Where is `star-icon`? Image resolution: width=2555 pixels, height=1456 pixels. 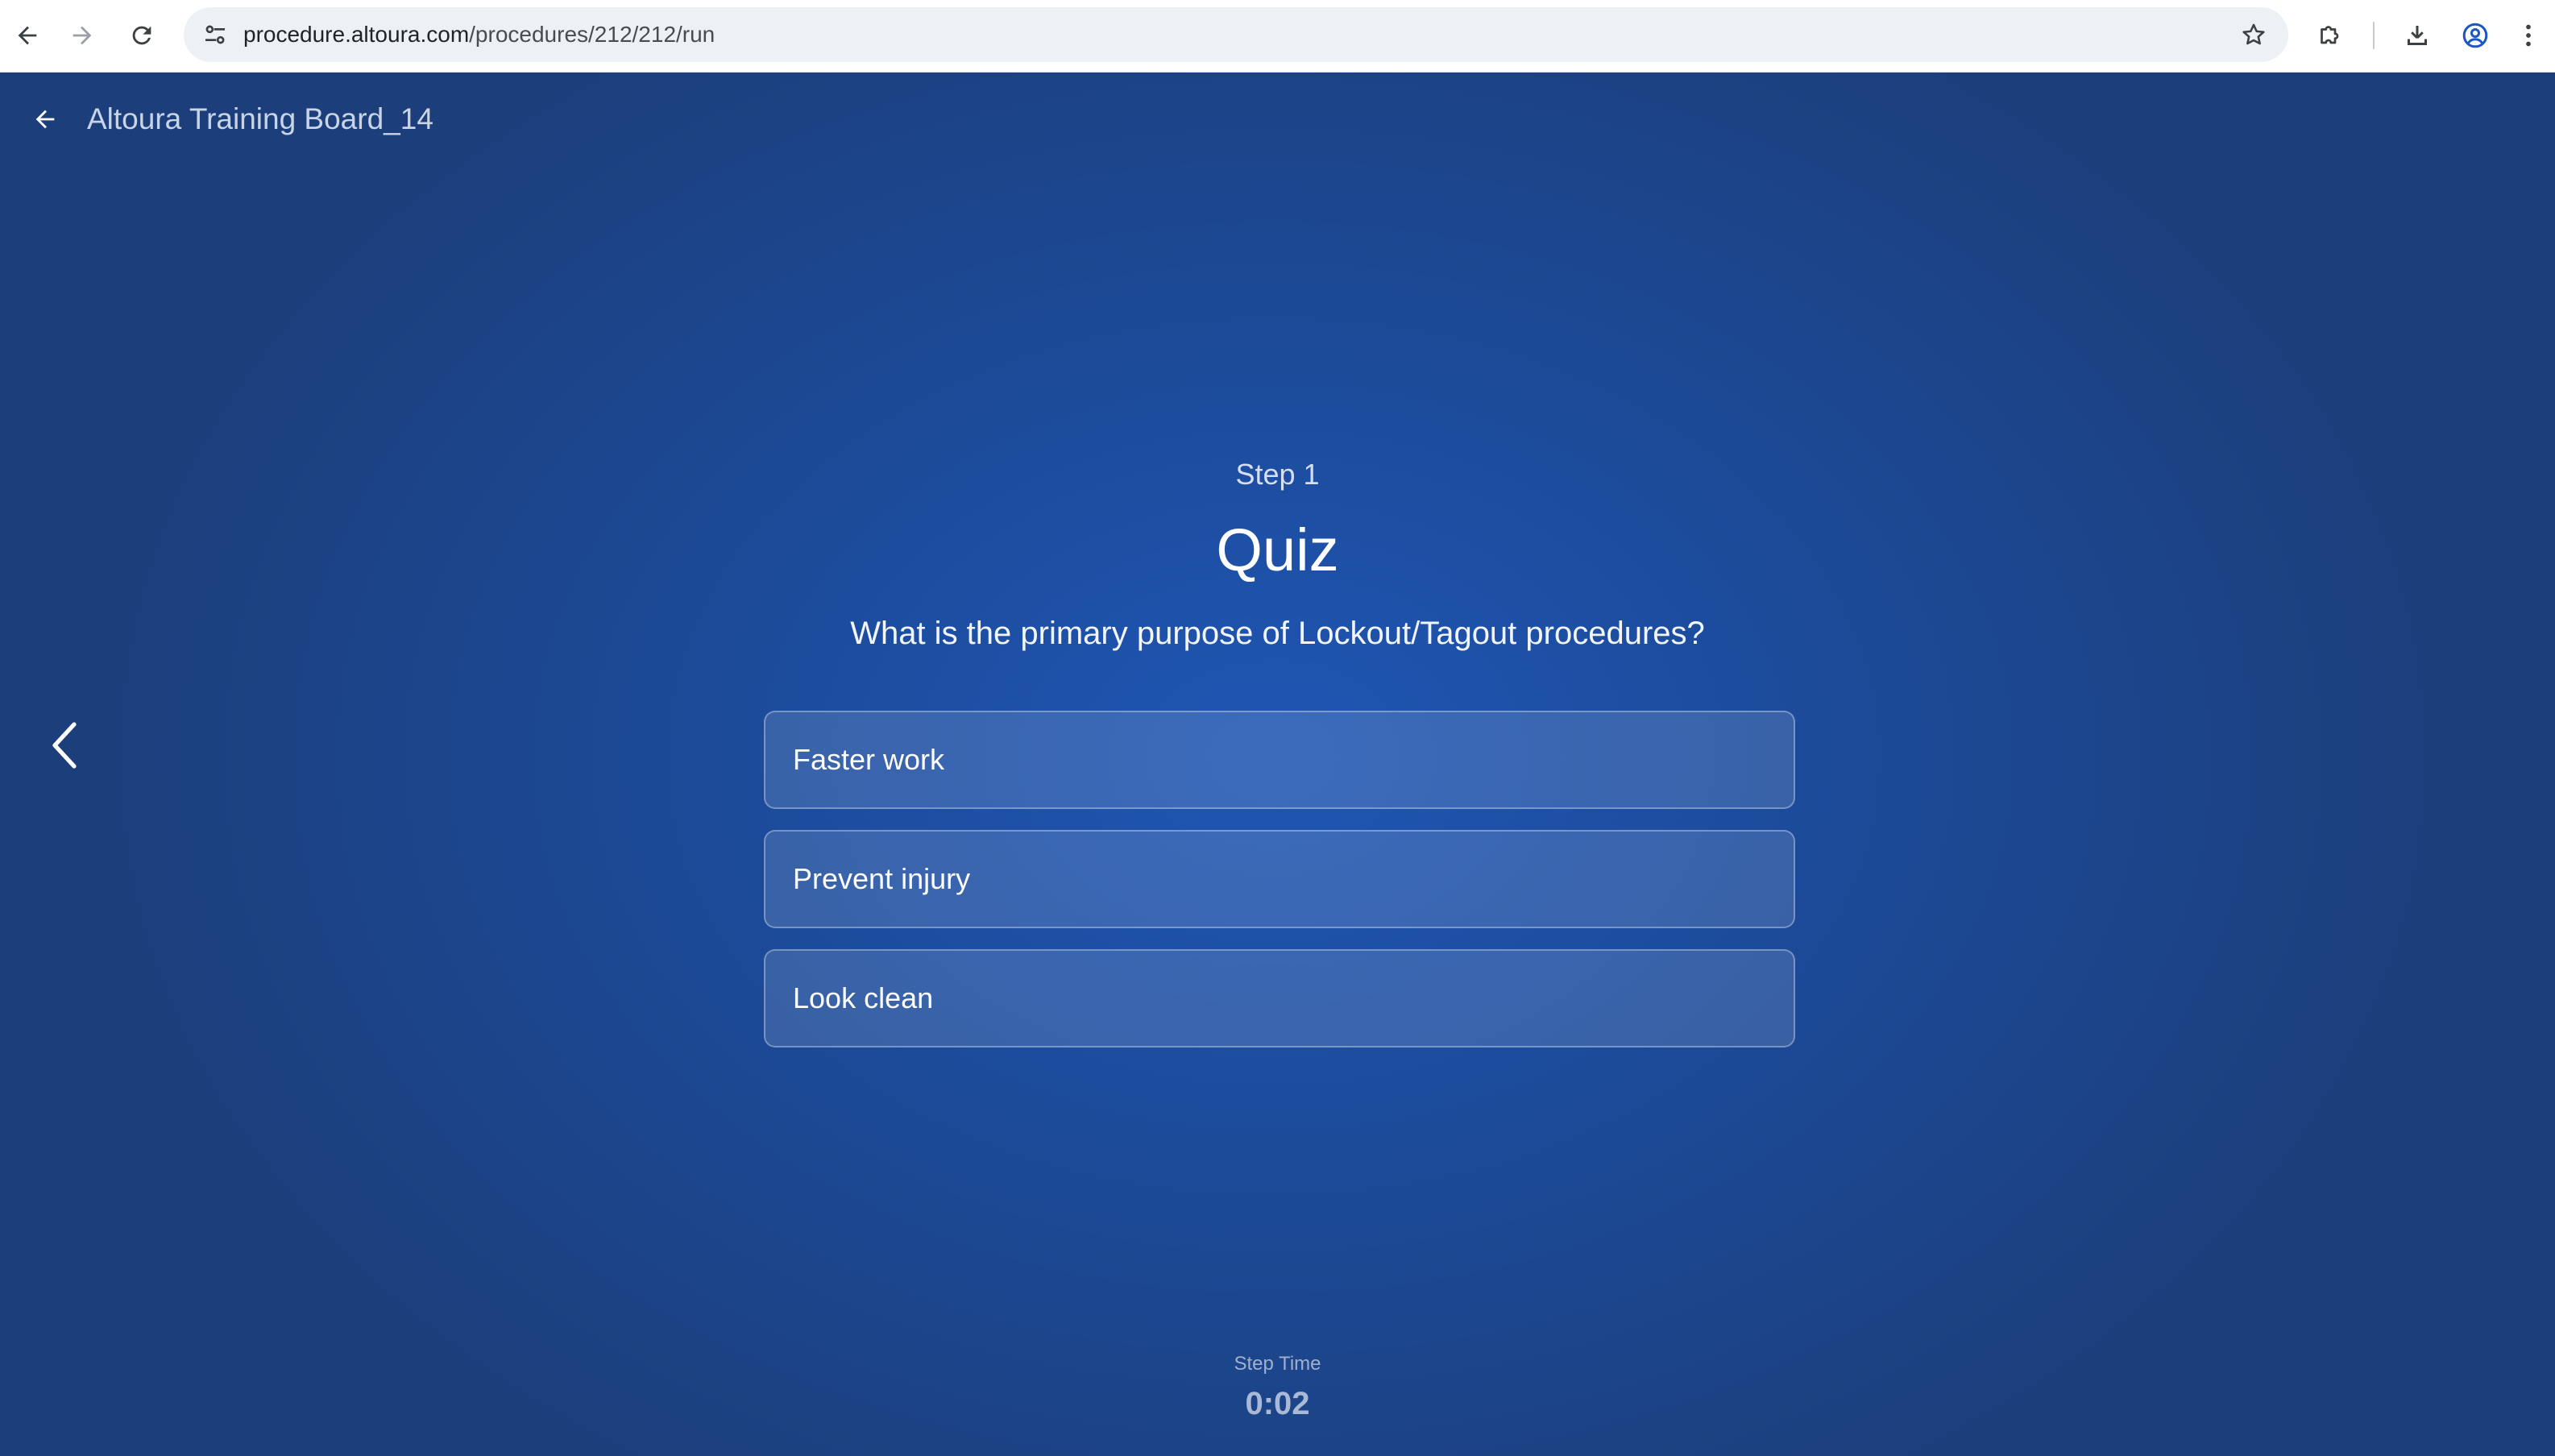 star-icon is located at coordinates (2253, 34).